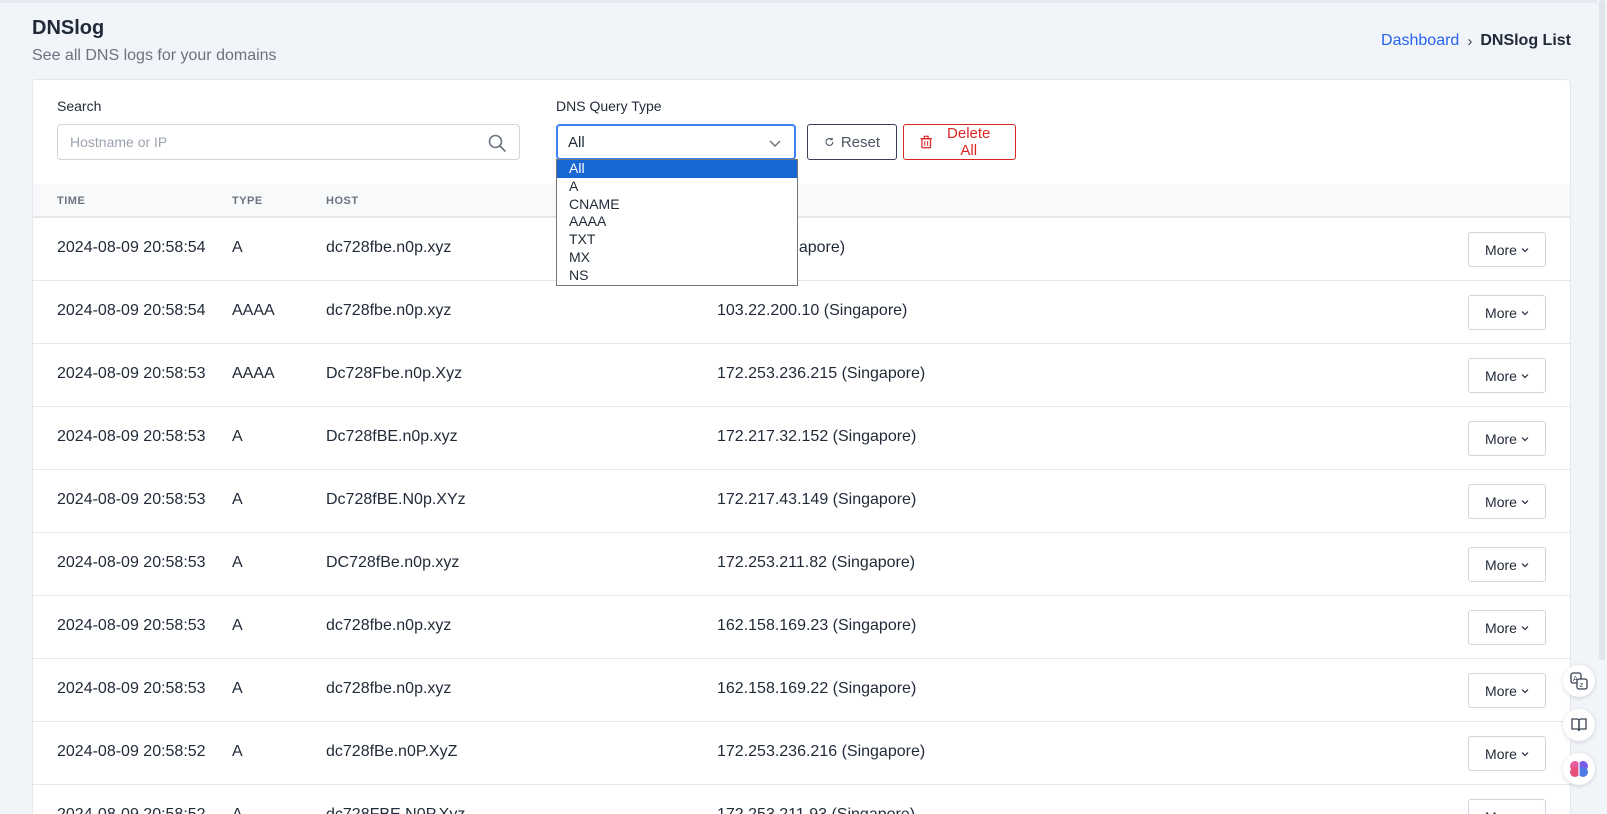  Describe the element at coordinates (1420, 41) in the screenshot. I see `breadcrumb-dashboard-link: Dashboard` at that location.